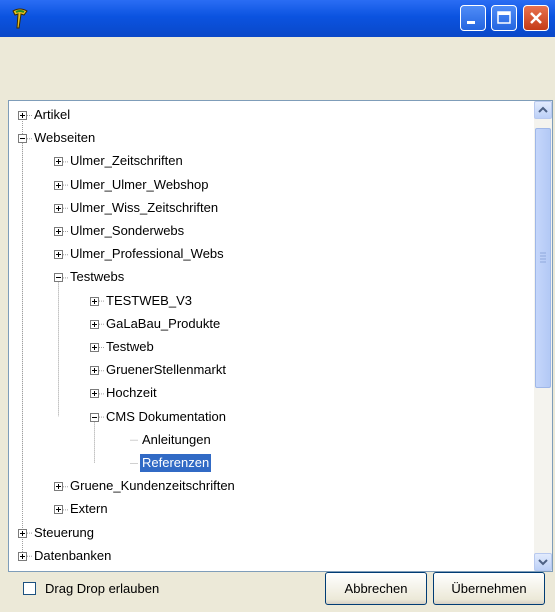 The width and height of the screenshot is (555, 612). Describe the element at coordinates (131, 393) in the screenshot. I see `tree-node-label: Hochzeit` at that location.